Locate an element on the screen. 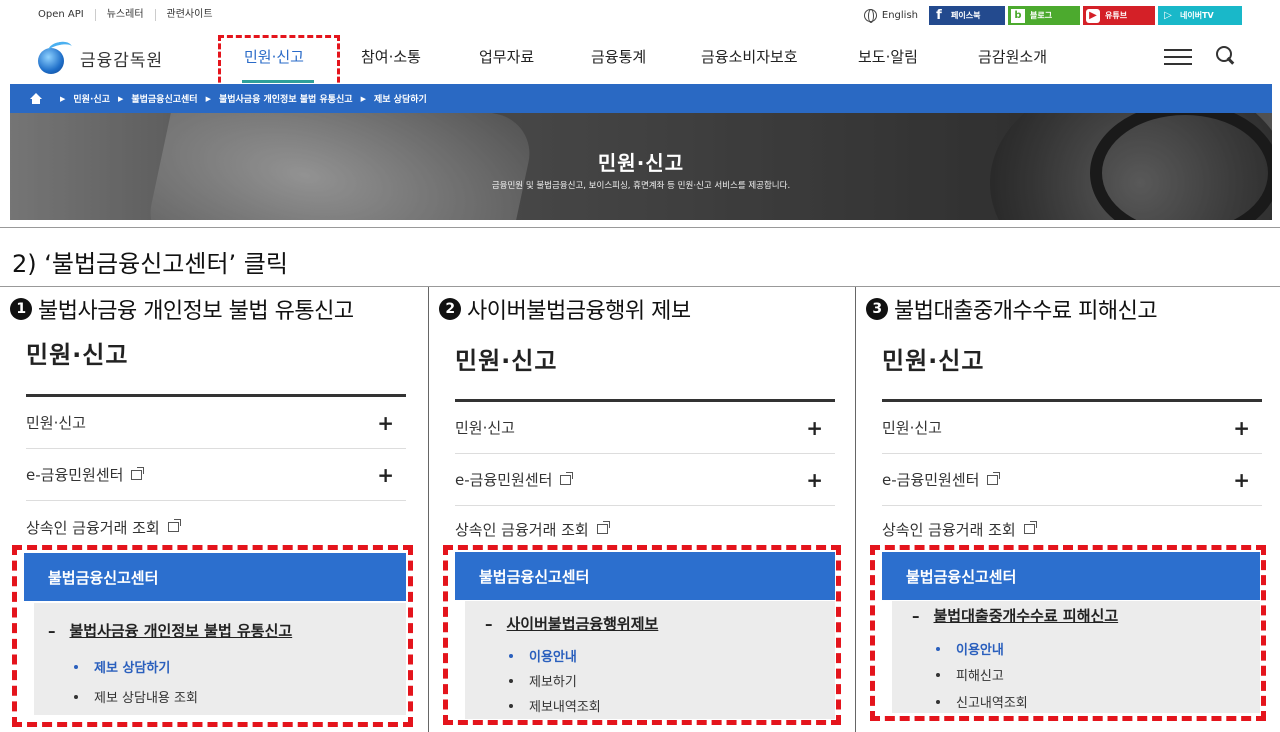 The image size is (1280, 732). home-icon is located at coordinates (36, 98).